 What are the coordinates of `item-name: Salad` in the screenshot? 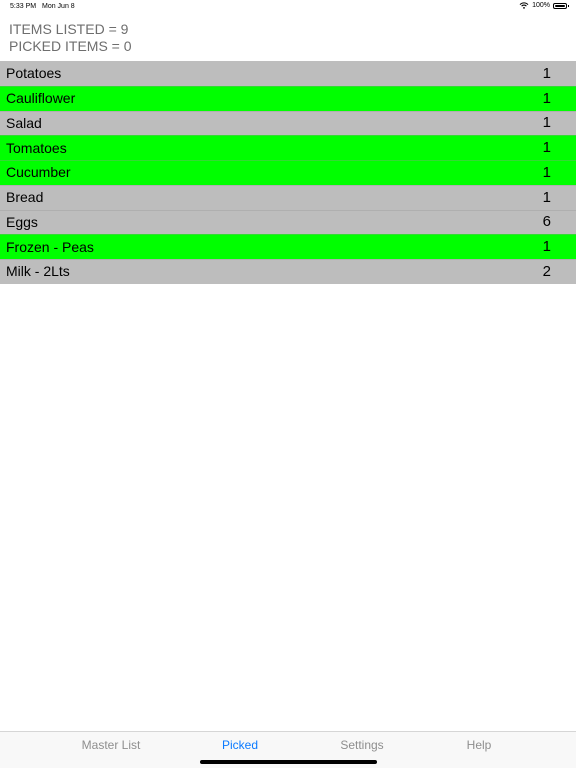 It's located at (24, 122).